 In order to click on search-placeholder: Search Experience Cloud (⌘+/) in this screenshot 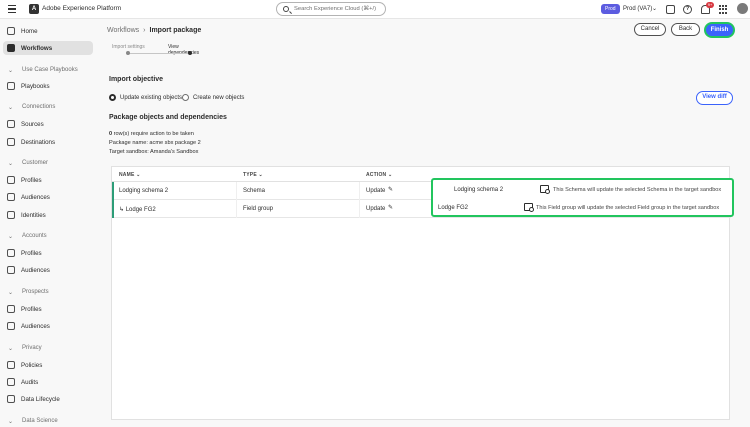, I will do `click(335, 9)`.